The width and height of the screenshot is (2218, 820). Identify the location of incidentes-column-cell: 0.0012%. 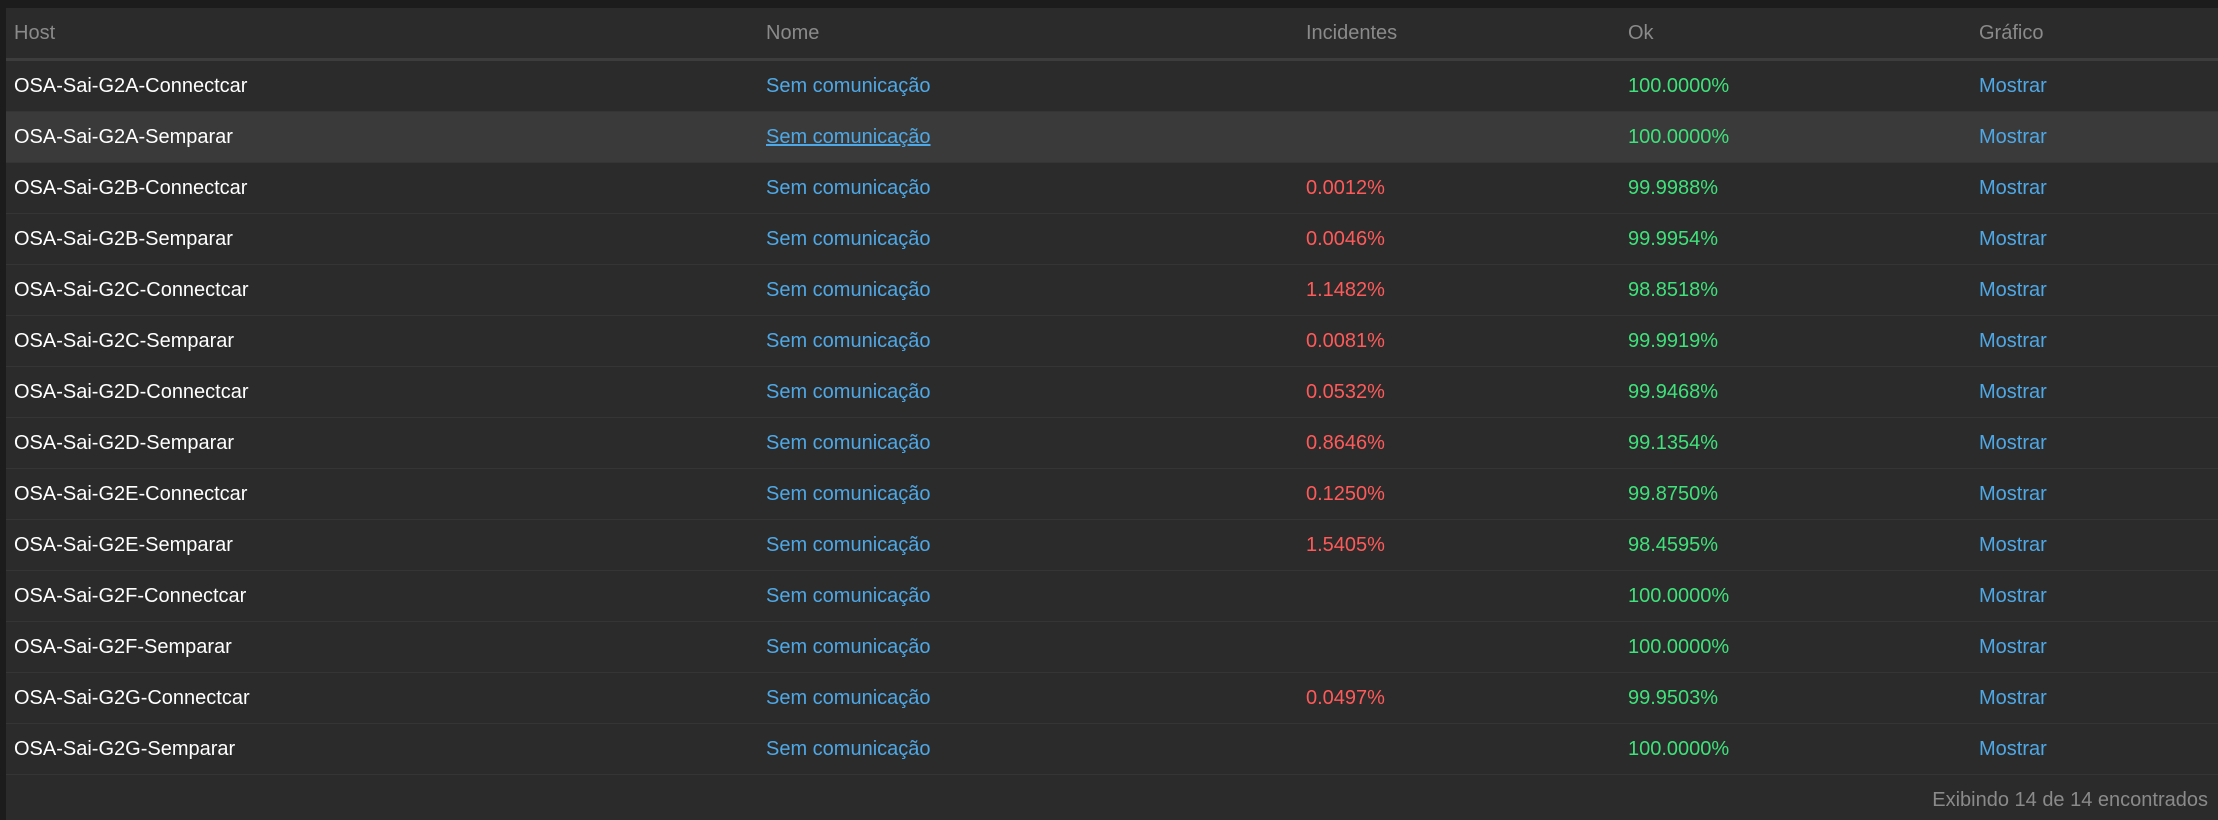
(1459, 188).